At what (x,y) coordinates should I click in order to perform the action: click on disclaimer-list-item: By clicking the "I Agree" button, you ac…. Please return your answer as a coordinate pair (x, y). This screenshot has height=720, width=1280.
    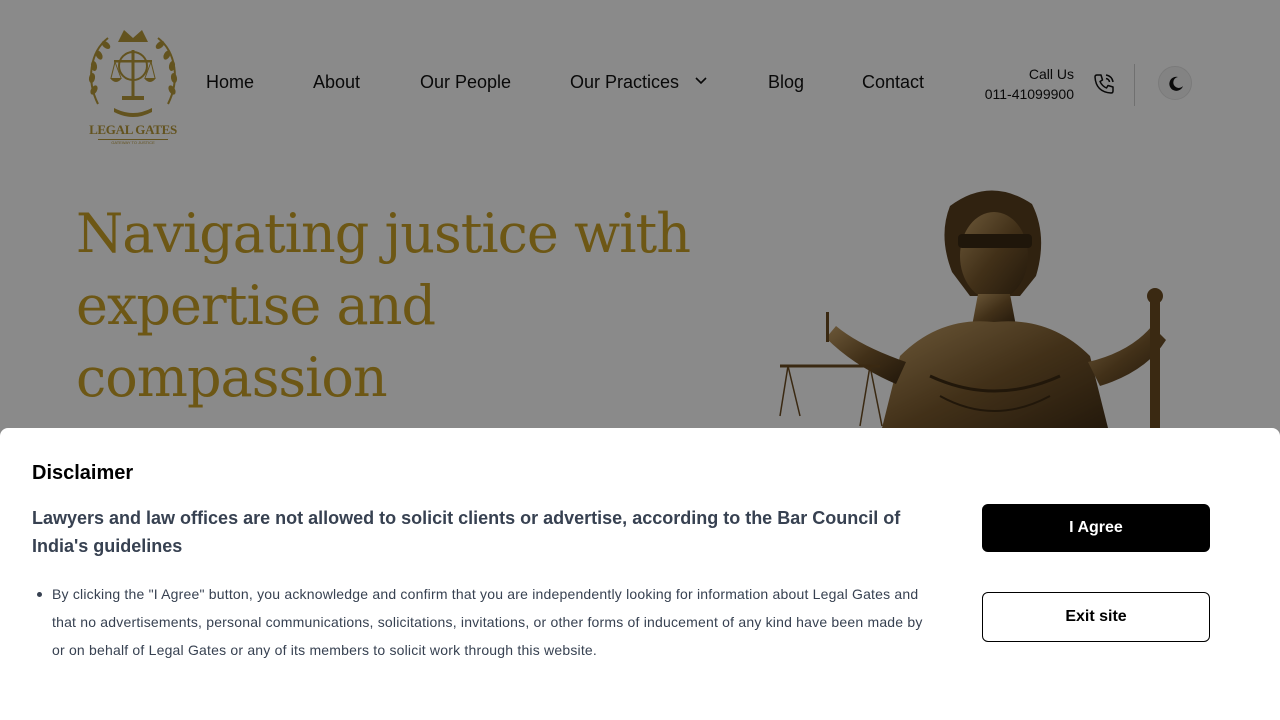
    Looking at the image, I should click on (484, 622).